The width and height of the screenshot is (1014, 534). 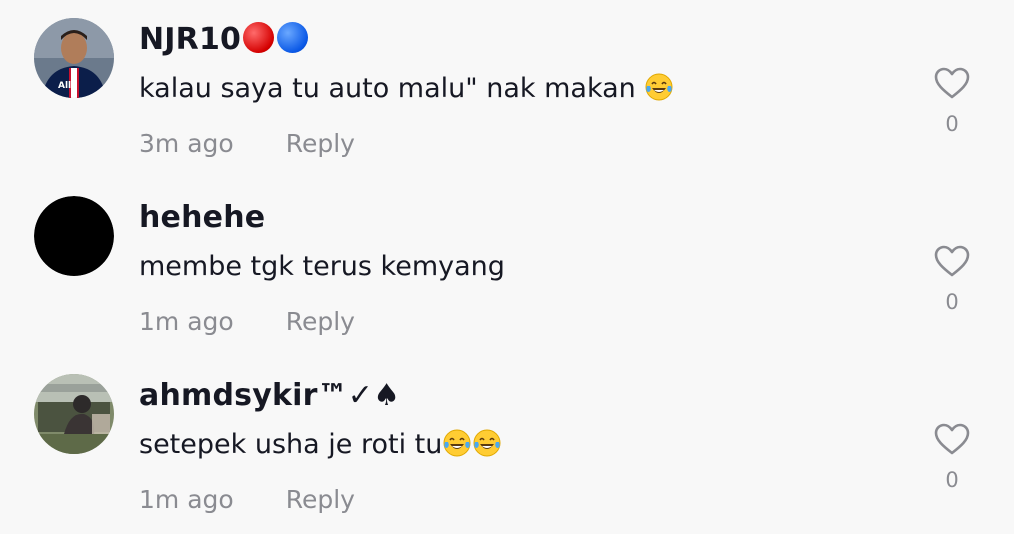 I want to click on comment-text-content: setepek usha je roti tu, so click(x=291, y=444).